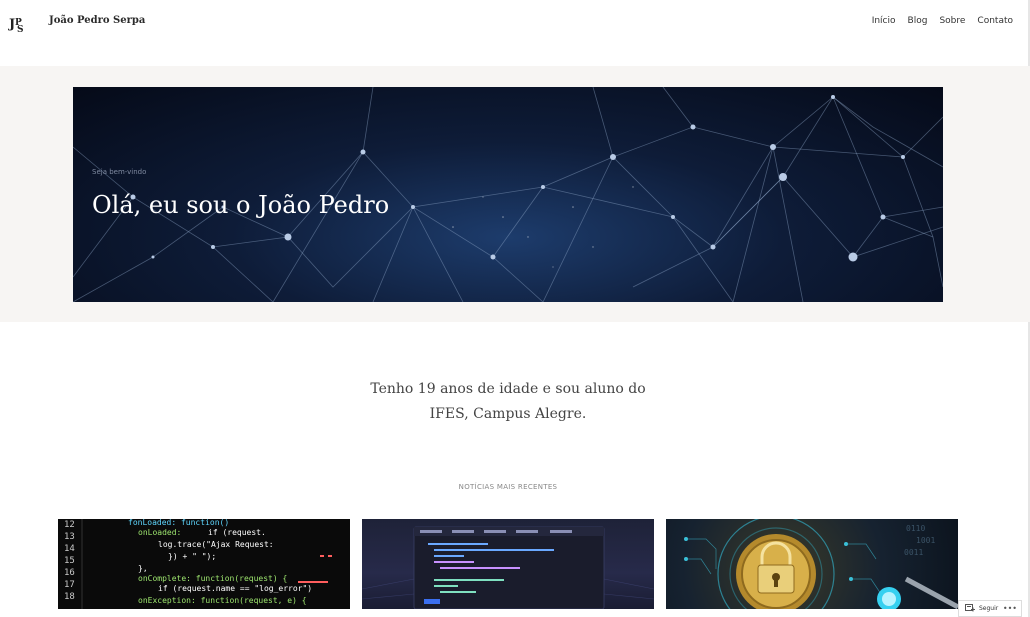 This screenshot has width=1030, height=617. I want to click on nav-item-inicio: Início, so click(884, 21).